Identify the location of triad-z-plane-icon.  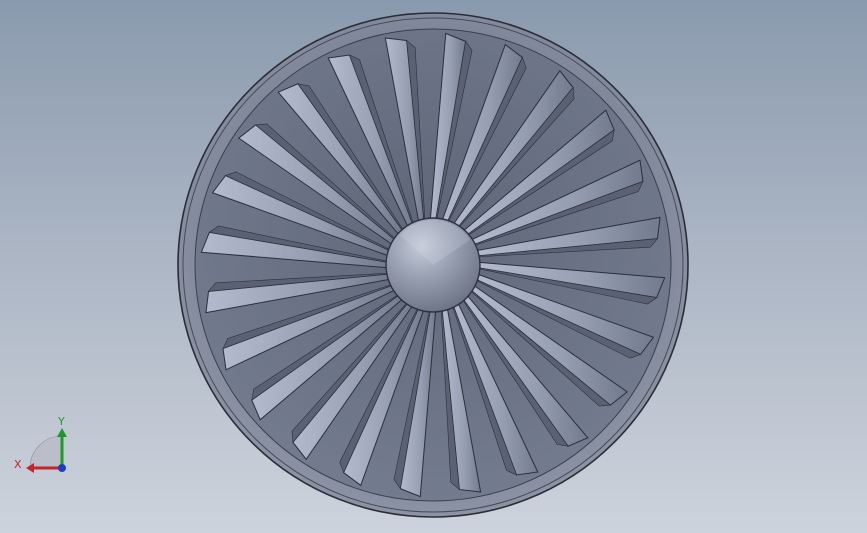
(46, 452).